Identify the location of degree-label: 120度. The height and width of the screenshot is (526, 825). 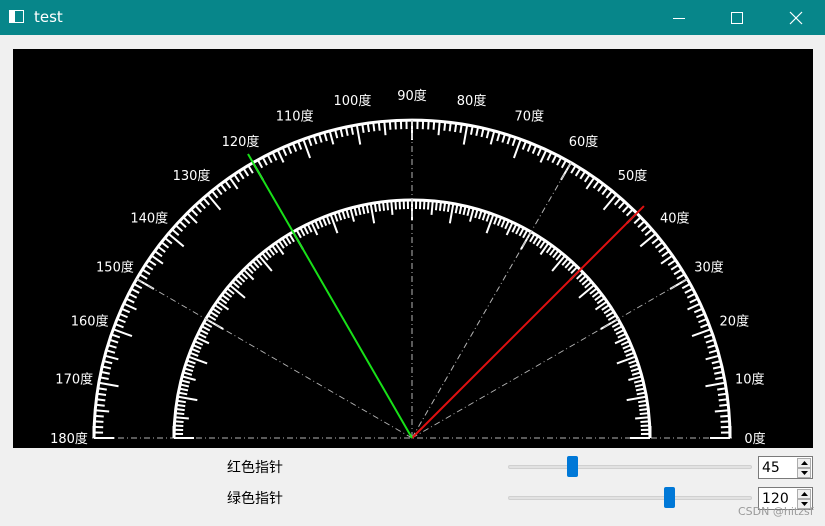
(241, 142).